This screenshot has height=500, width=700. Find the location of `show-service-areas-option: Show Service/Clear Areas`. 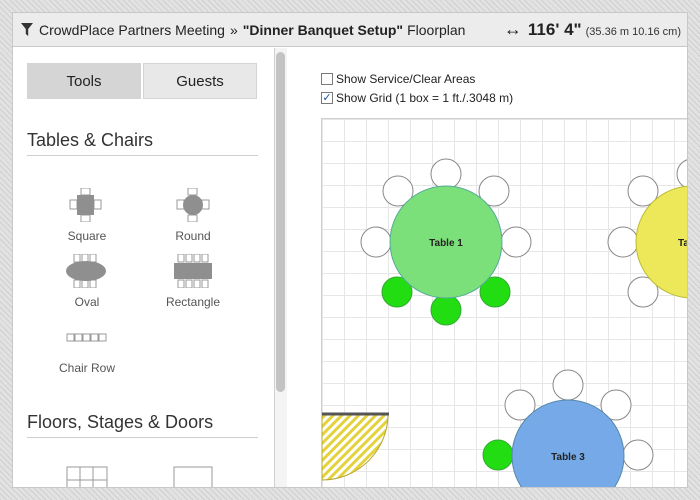

show-service-areas-option: Show Service/Clear Areas is located at coordinates (398, 79).